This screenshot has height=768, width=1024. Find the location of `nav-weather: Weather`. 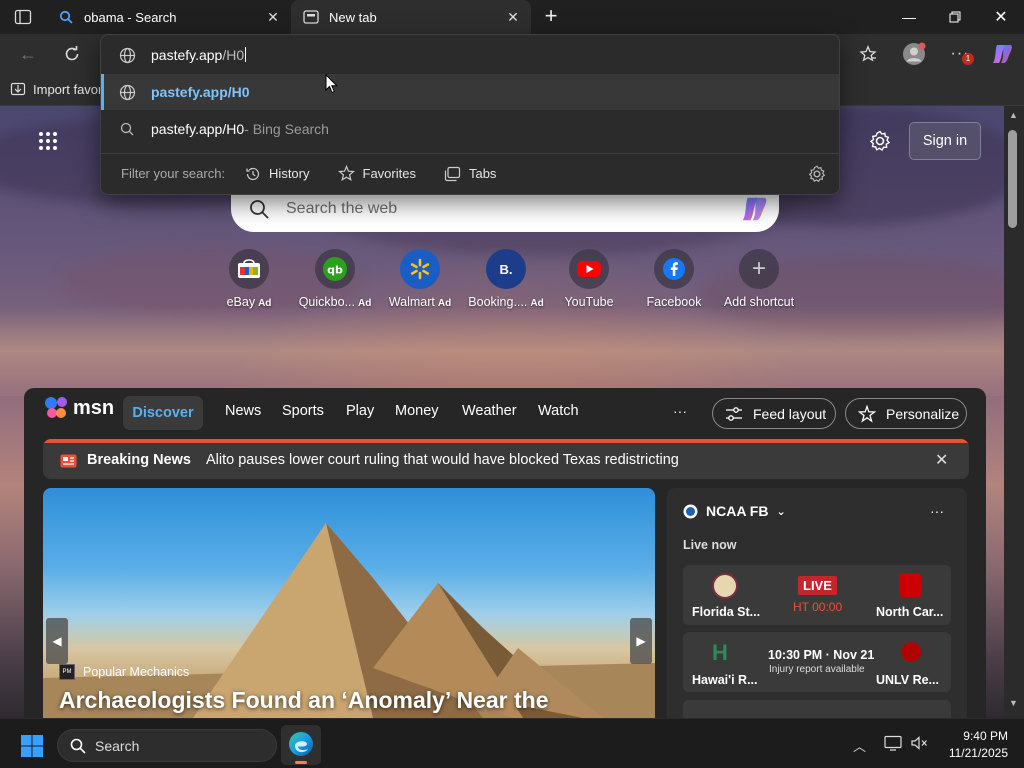

nav-weather: Weather is located at coordinates (489, 411).